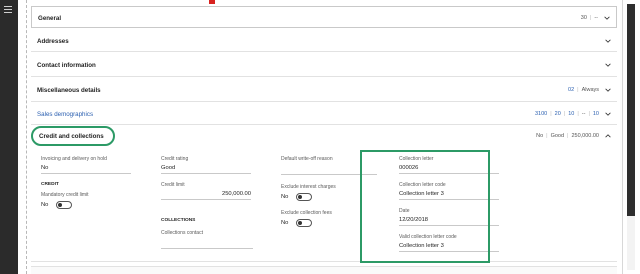  What do you see at coordinates (66, 65) in the screenshot?
I see `fasttab-title: Contact information` at bounding box center [66, 65].